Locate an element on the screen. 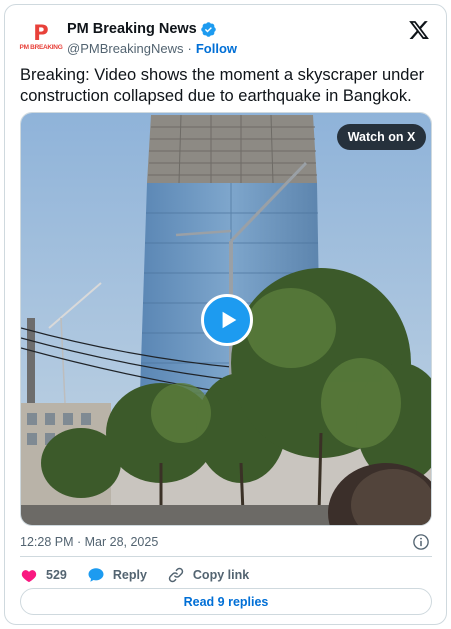 The width and height of the screenshot is (451, 629). like-count: 529 is located at coordinates (56, 575).